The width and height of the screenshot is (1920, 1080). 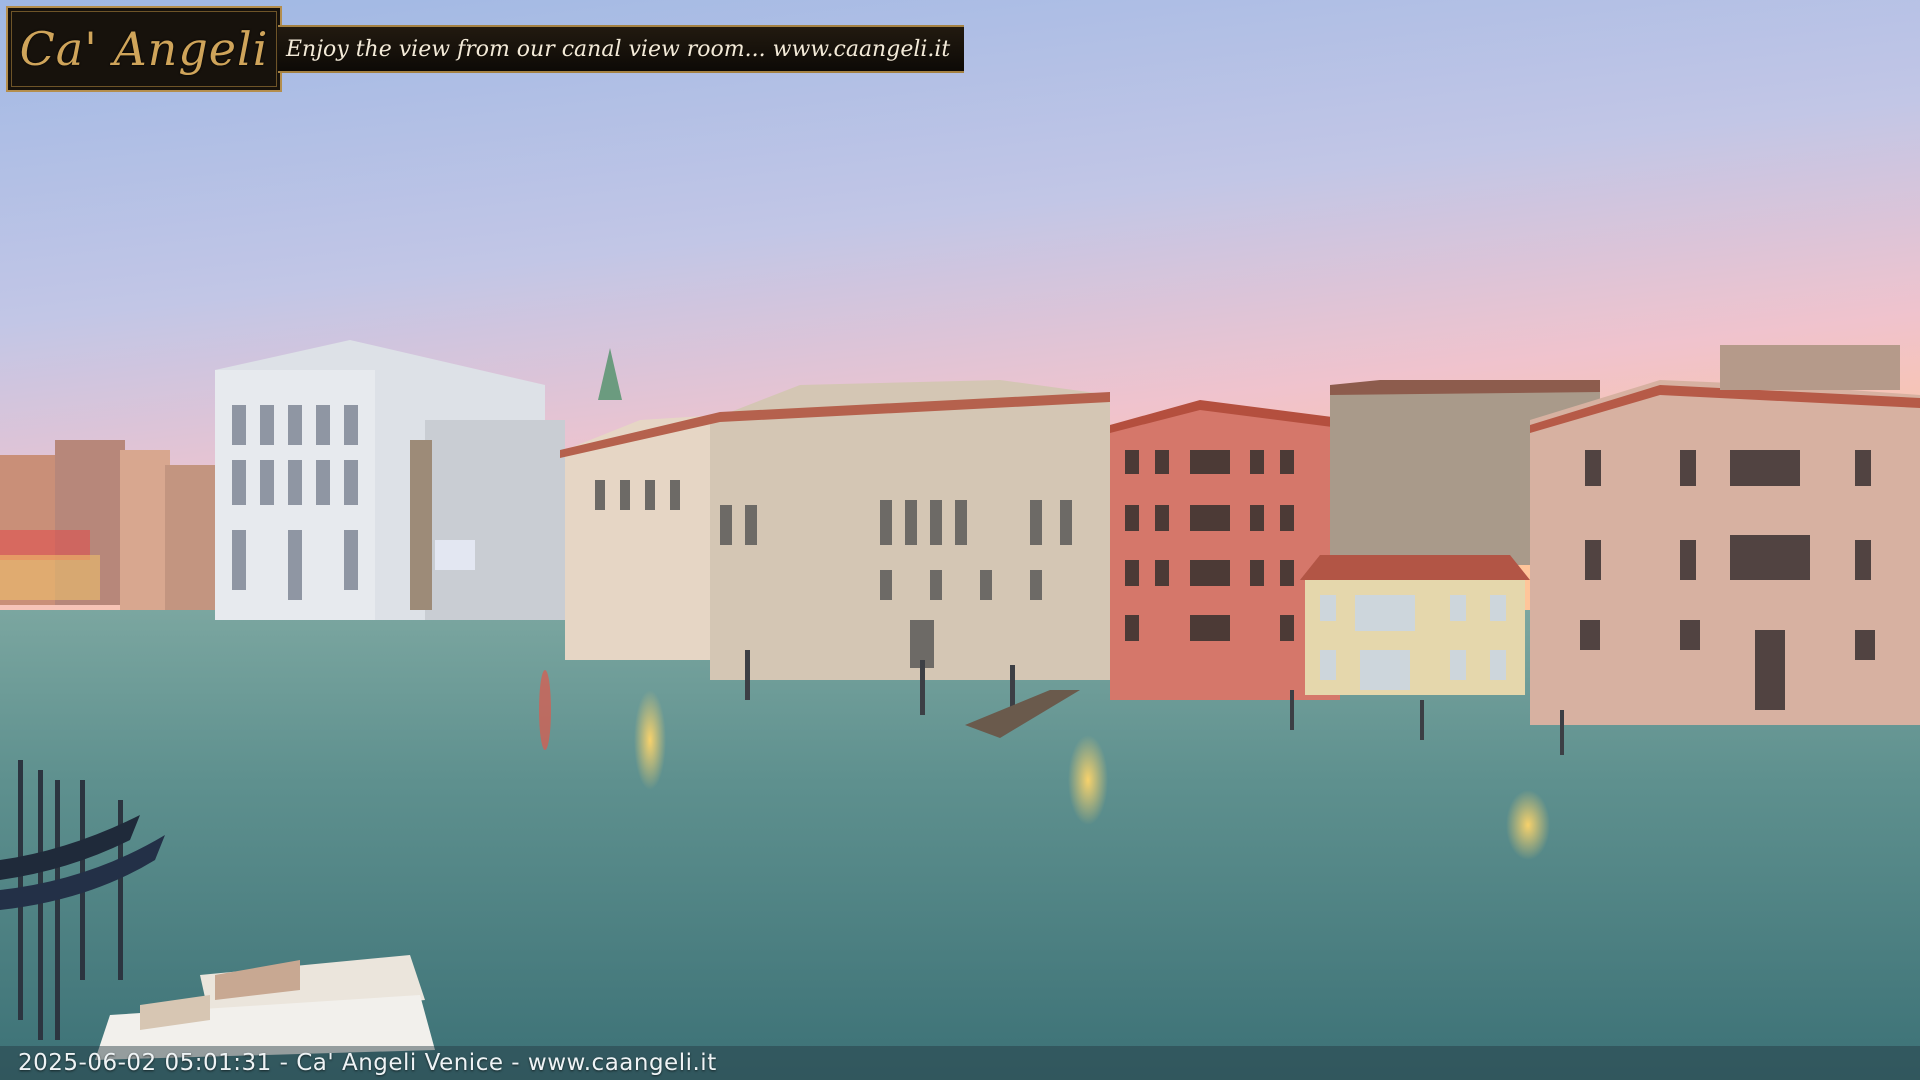 I want to click on logo-text: Ca' Angeli, so click(x=144, y=49).